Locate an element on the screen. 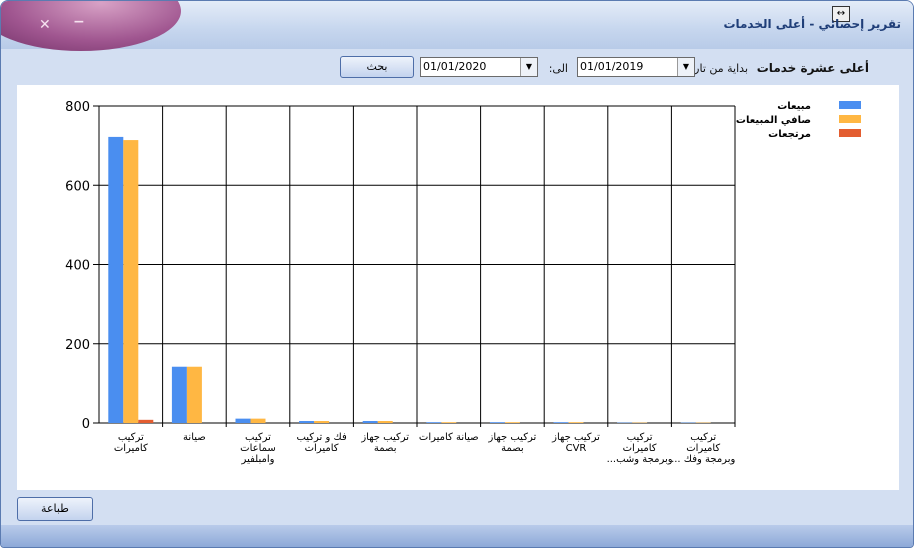 The width and height of the screenshot is (914, 548). x-tick-label: صيانة كاميرات is located at coordinates (449, 437).